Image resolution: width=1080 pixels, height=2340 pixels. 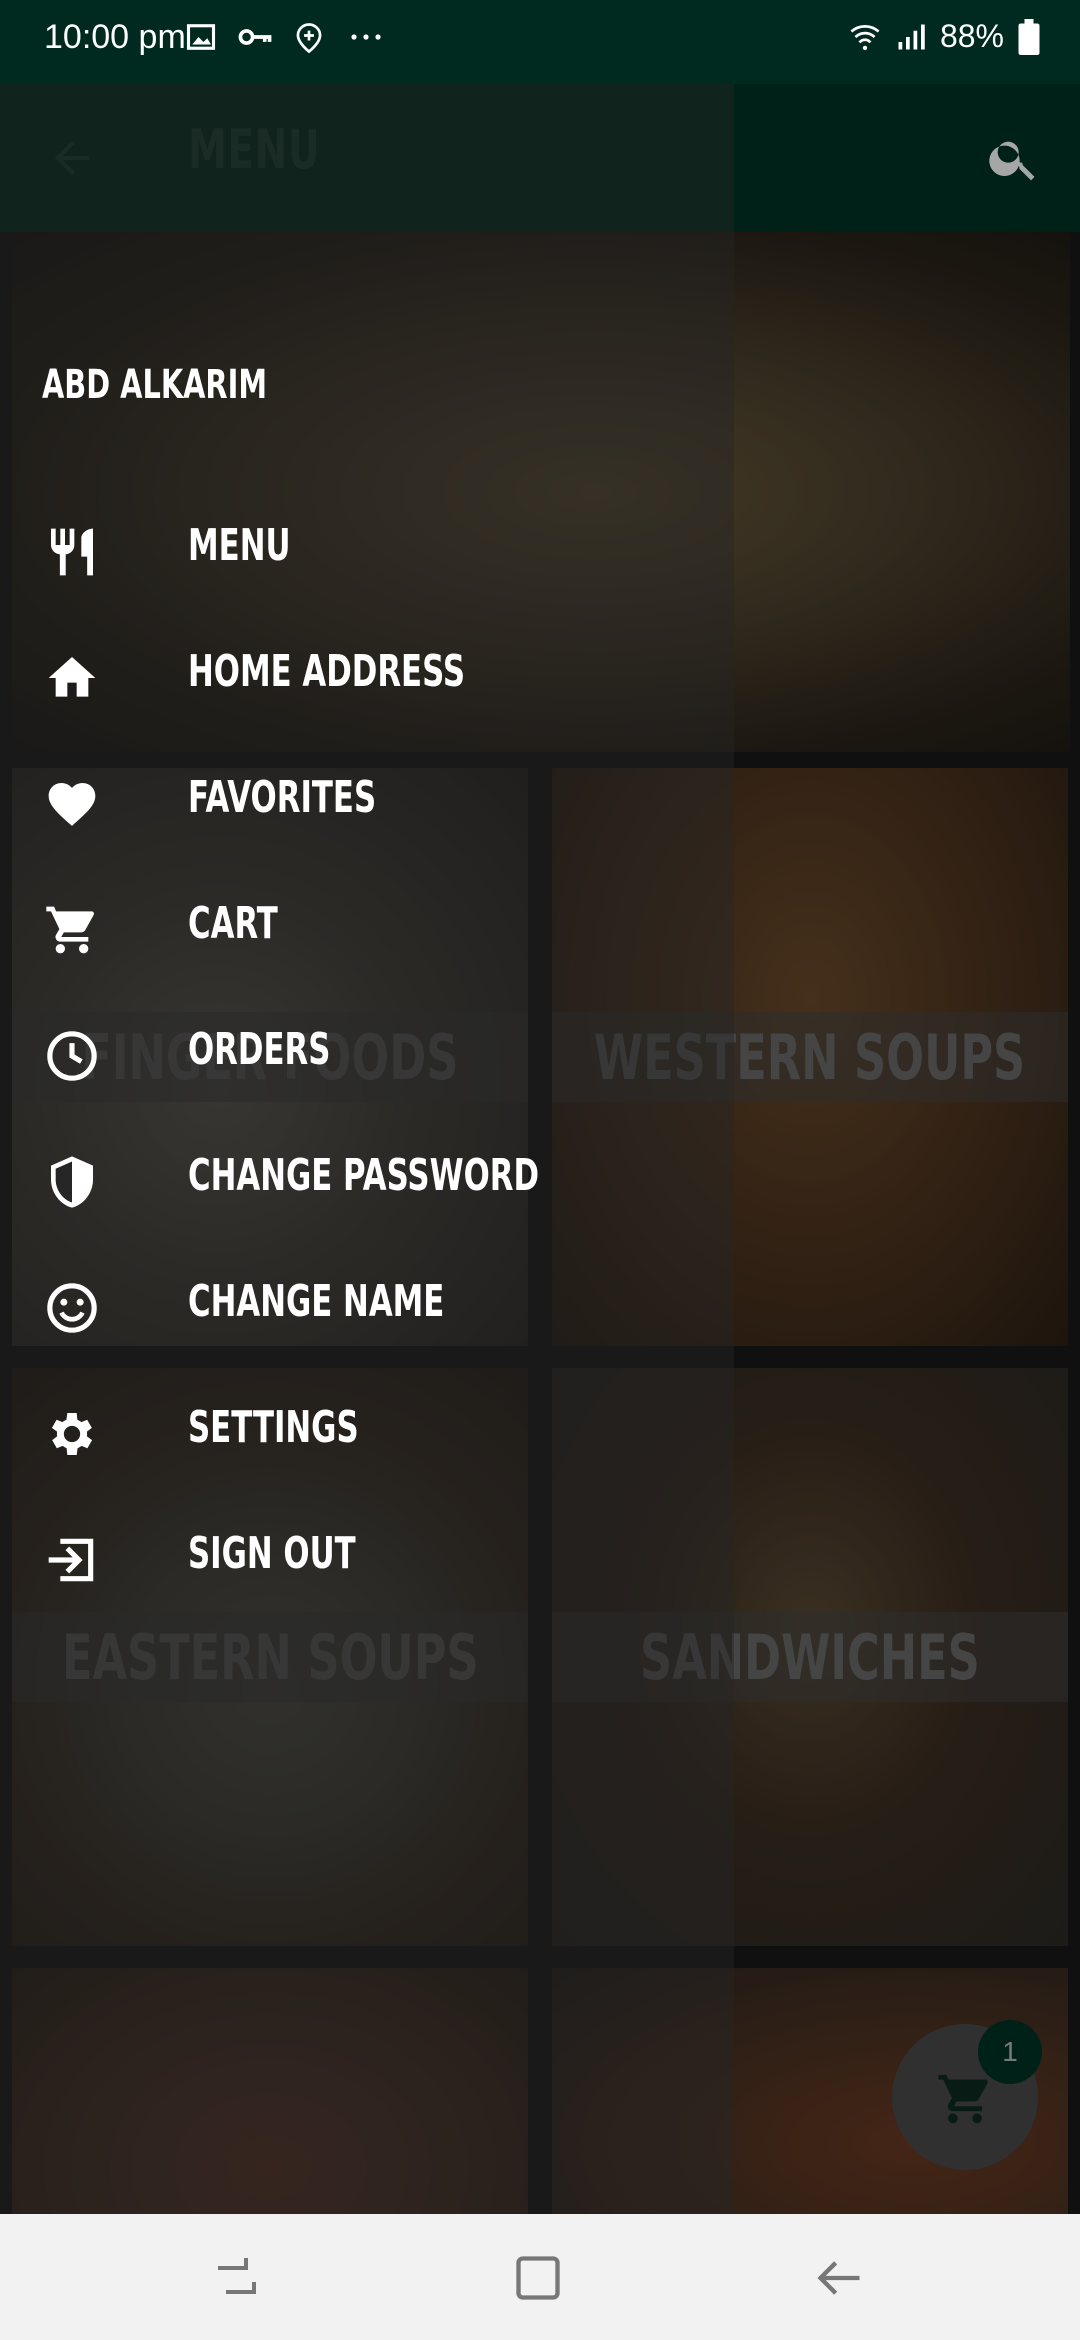 What do you see at coordinates (327, 671) in the screenshot?
I see `drawer-item-label: HOME ADDRESS` at bounding box center [327, 671].